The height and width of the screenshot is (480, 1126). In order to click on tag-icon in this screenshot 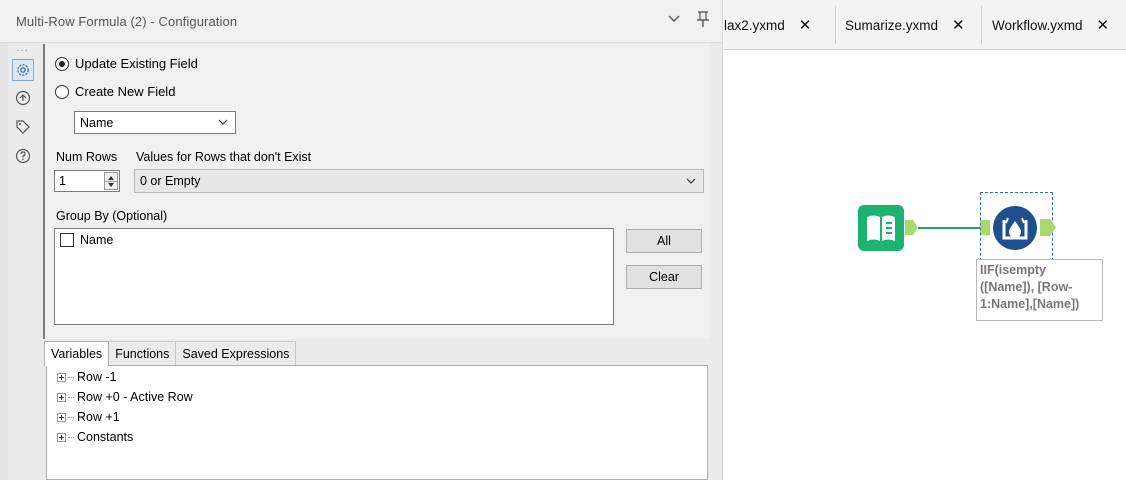, I will do `click(23, 127)`.